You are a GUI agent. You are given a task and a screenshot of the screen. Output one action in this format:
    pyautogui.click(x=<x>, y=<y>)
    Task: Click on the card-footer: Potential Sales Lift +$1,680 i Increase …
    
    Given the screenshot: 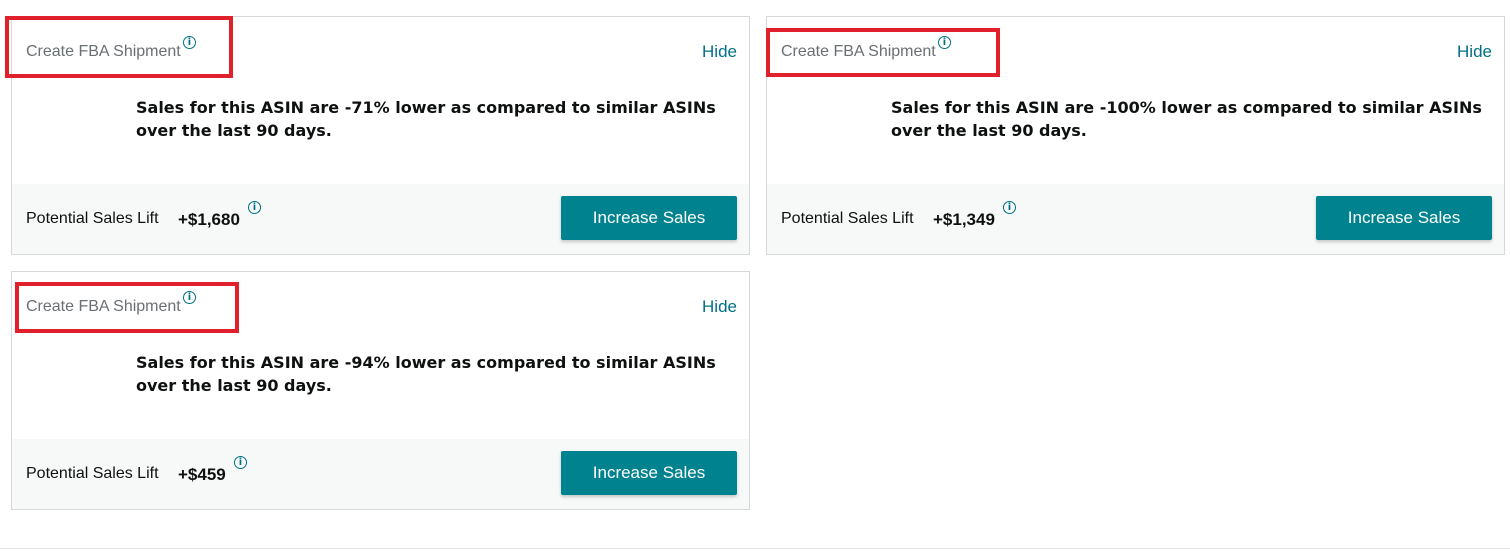 What is the action you would take?
    pyautogui.click(x=380, y=219)
    